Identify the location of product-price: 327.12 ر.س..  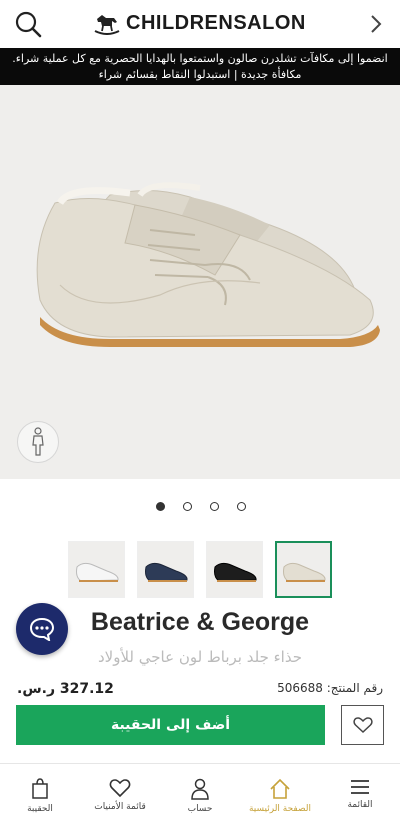
(65, 689).